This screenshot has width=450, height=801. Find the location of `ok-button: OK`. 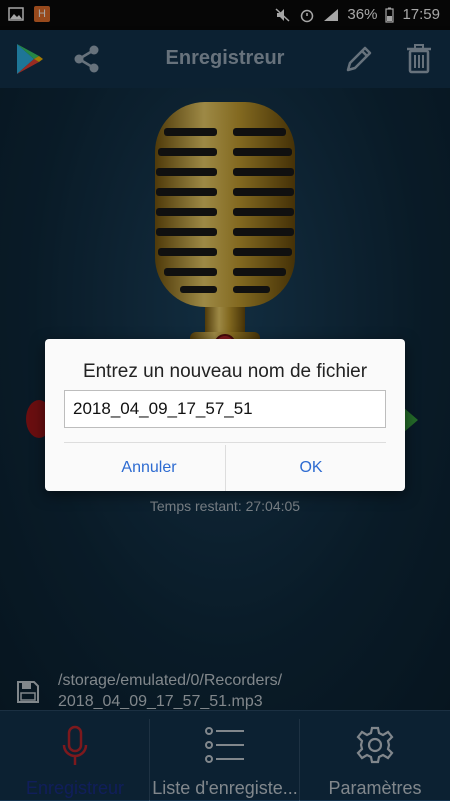

ok-button: OK is located at coordinates (311, 468).